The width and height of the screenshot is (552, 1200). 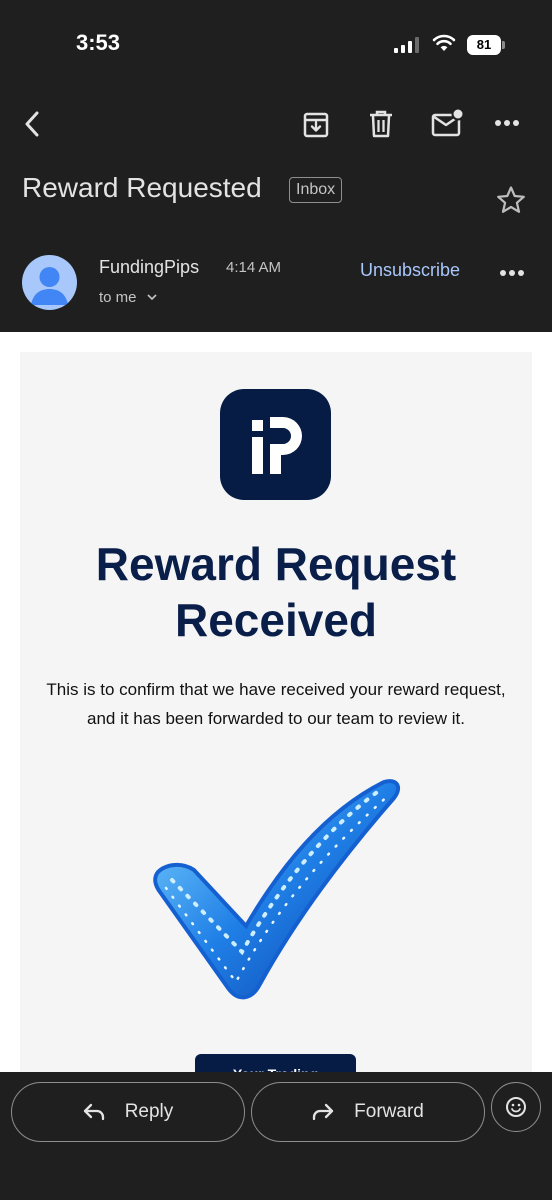 I want to click on recipient-label: to me, so click(x=118, y=297).